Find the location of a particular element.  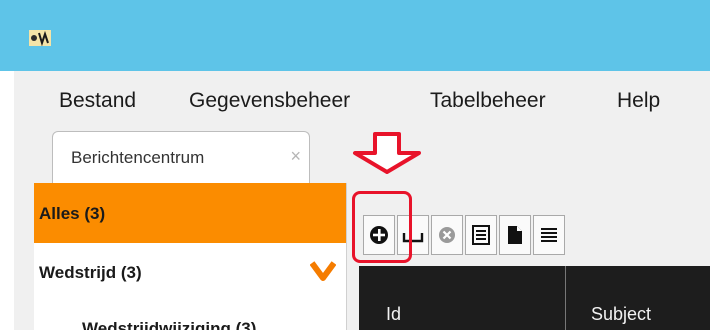

document-icon is located at coordinates (515, 235).